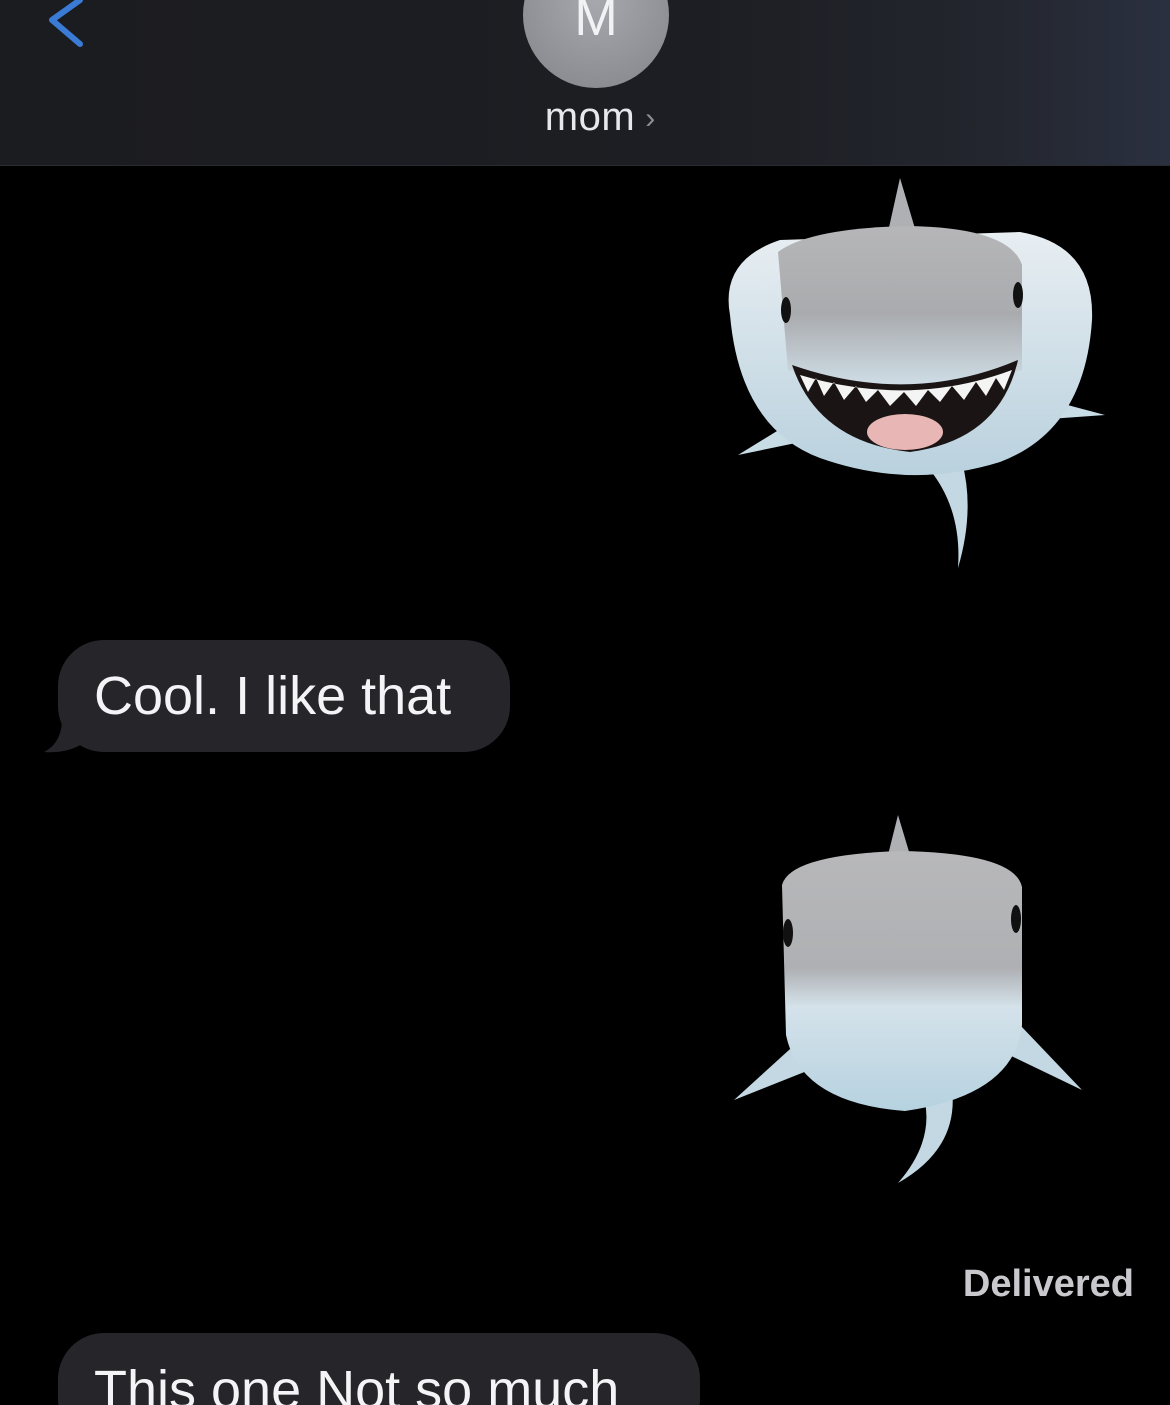 This screenshot has height=1405, width=1170. I want to click on chevron-left-icon, so click(66, 23).